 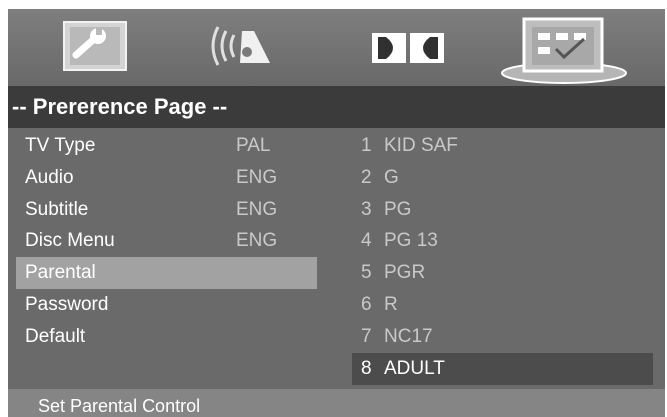 What do you see at coordinates (391, 177) in the screenshot?
I see `option-label: G` at bounding box center [391, 177].